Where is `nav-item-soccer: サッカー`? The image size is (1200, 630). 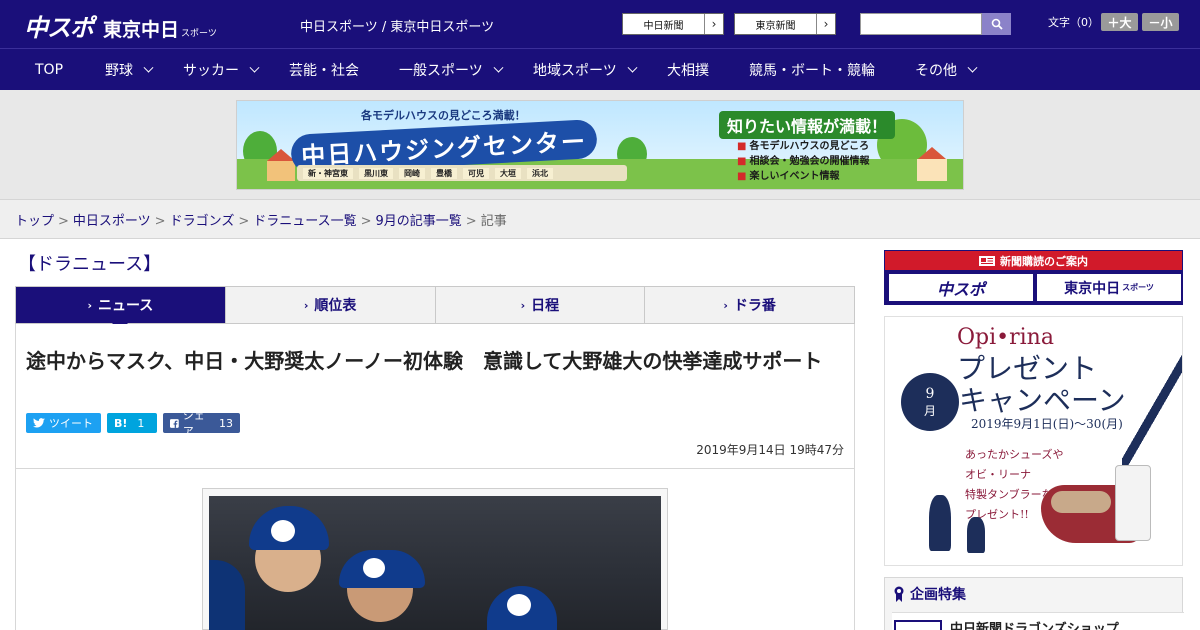
nav-item-soccer: サッカー is located at coordinates (221, 70).